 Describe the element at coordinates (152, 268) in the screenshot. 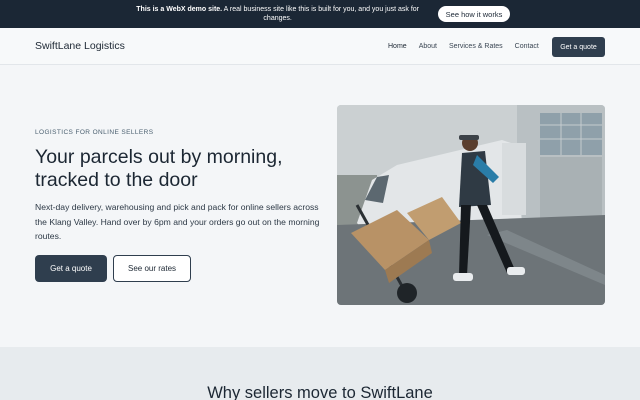

I see `see-our-rates-button: See our rates` at that location.